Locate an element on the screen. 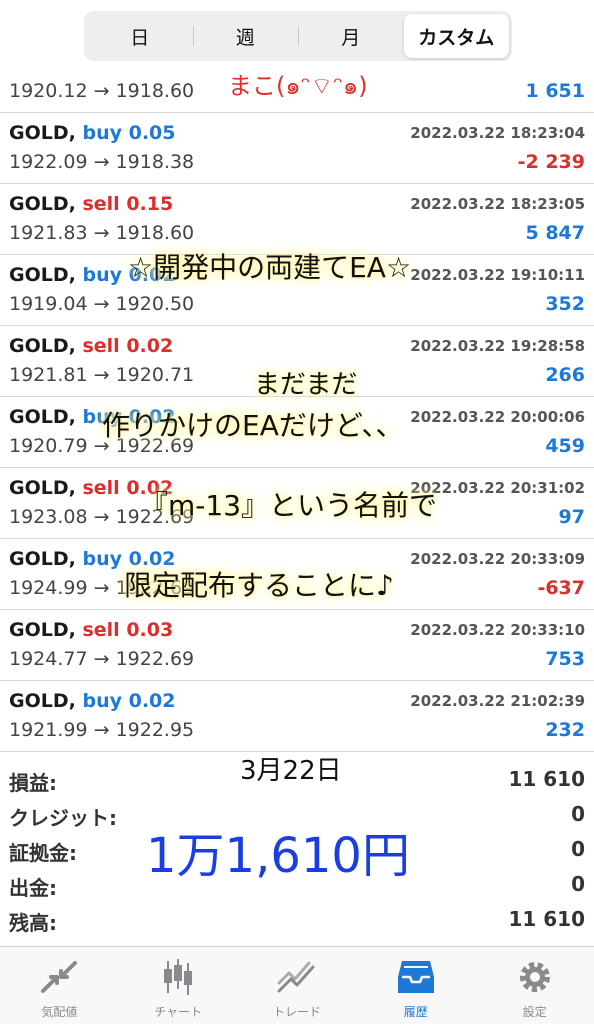  tab-label: チャート is located at coordinates (178, 1012).